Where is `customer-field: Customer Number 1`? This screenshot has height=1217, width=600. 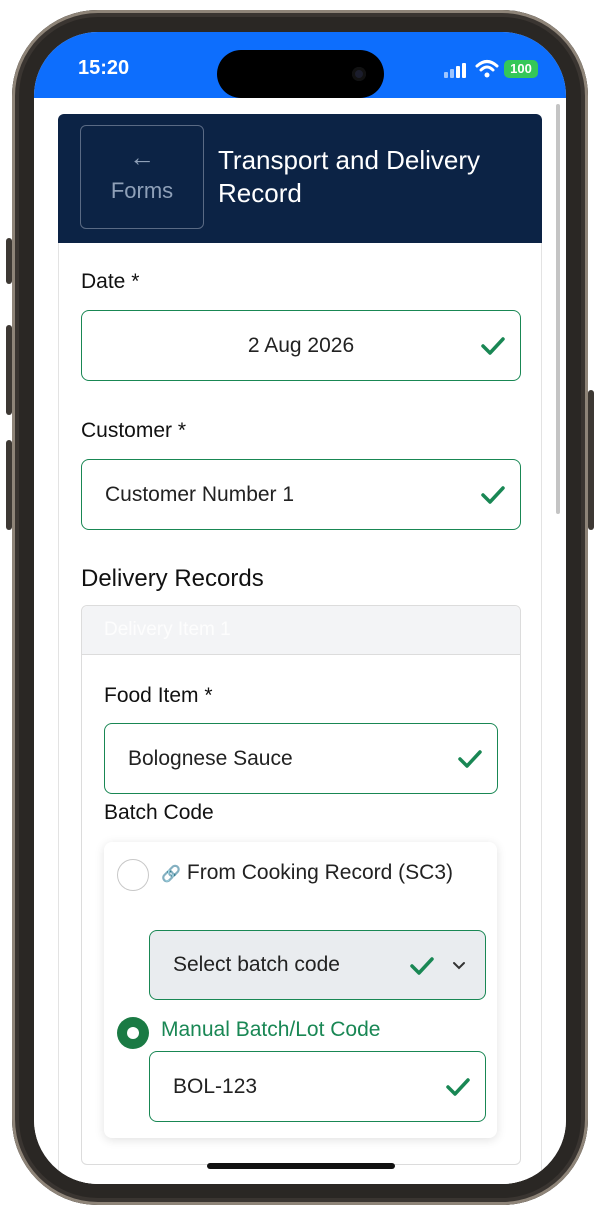 customer-field: Customer Number 1 is located at coordinates (301, 494).